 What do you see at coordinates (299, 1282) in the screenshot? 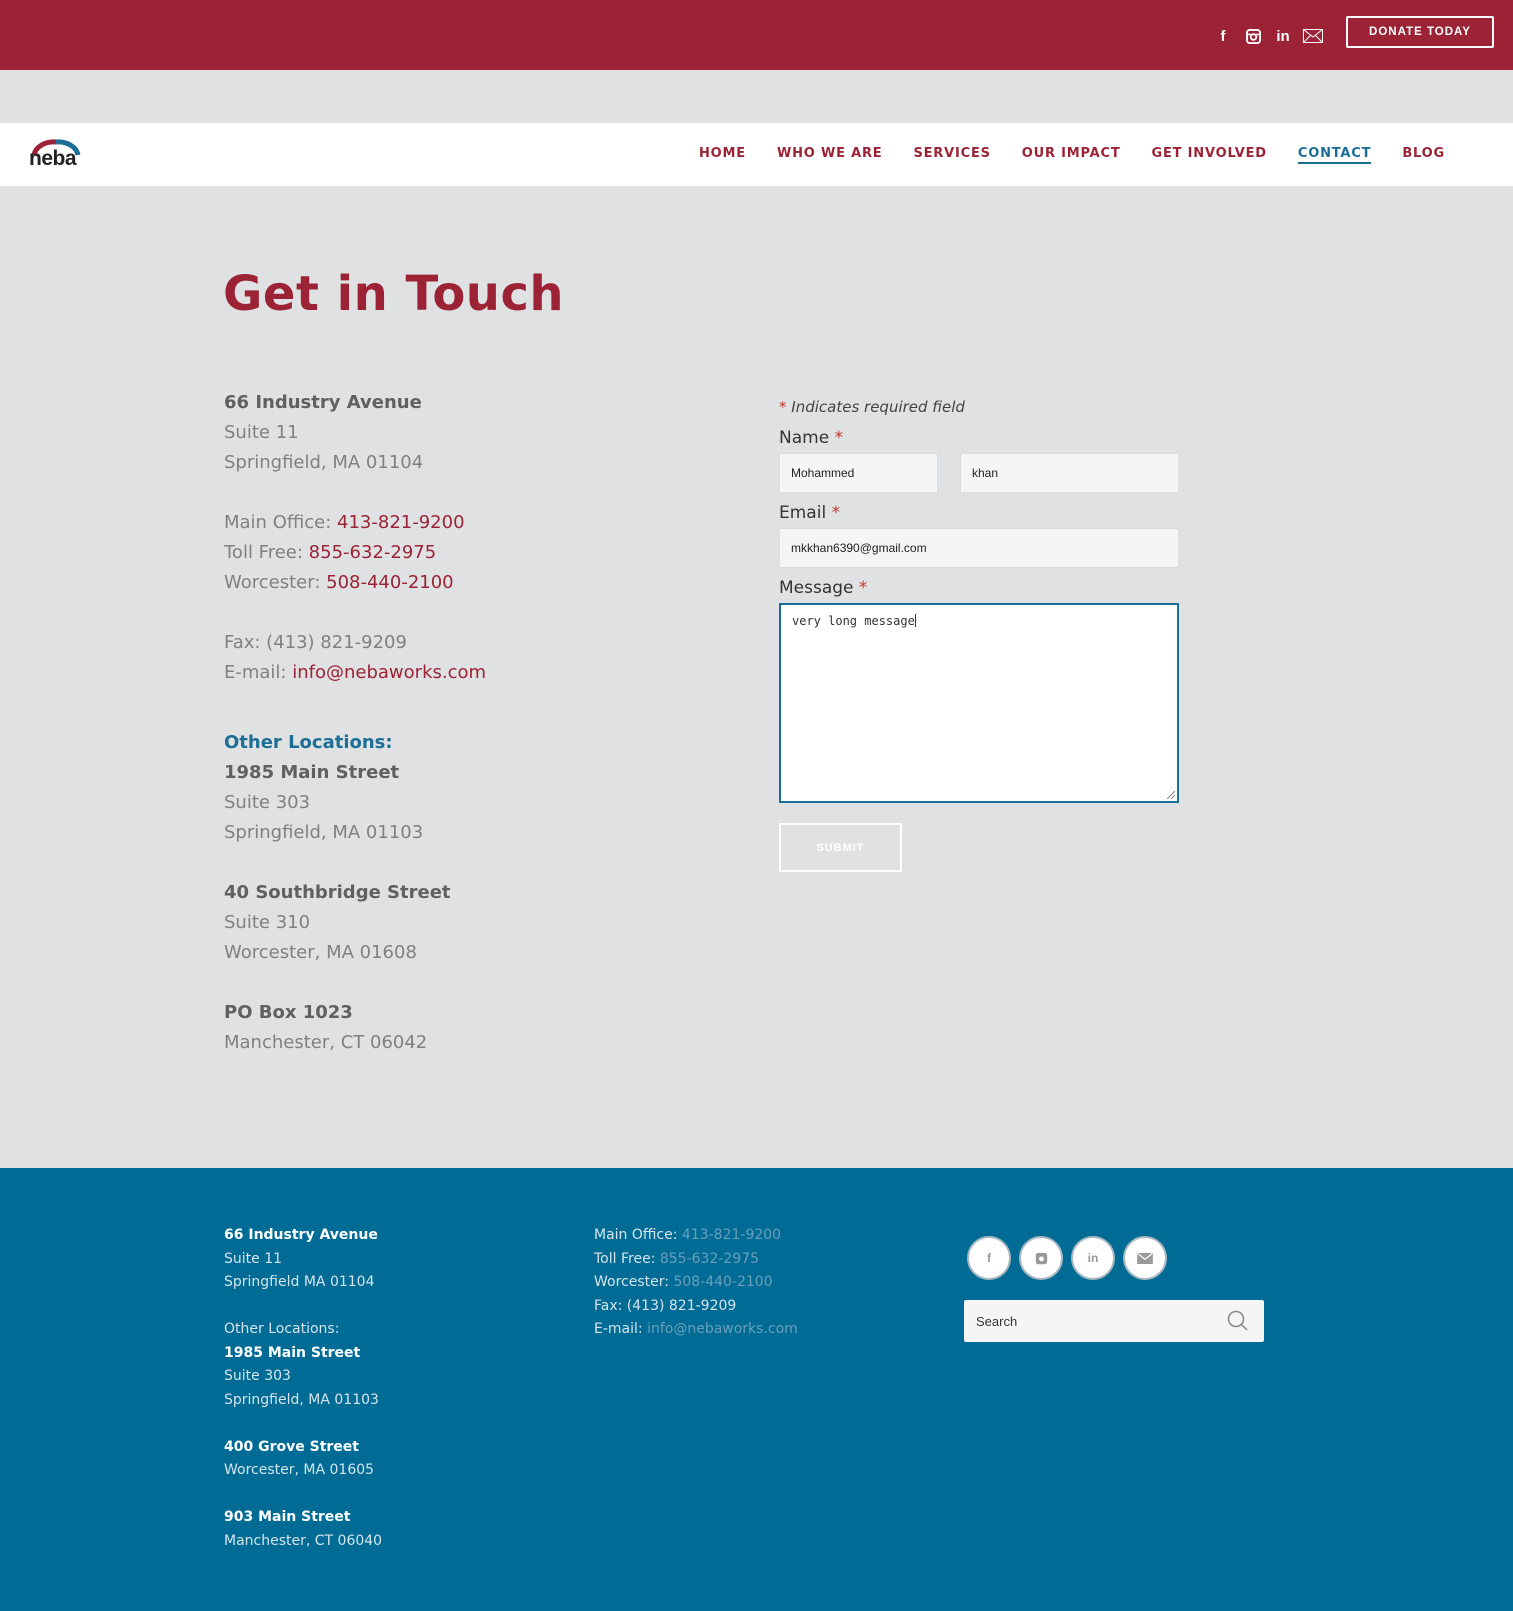
I see `footer-address-city: Springfield MA 01104` at bounding box center [299, 1282].